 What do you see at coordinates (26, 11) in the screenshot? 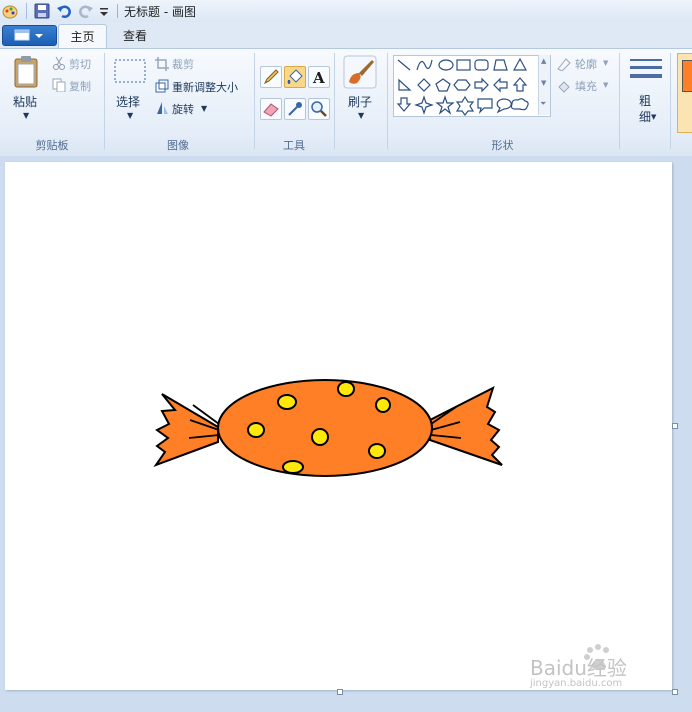
I see `quick-access-separator` at bounding box center [26, 11].